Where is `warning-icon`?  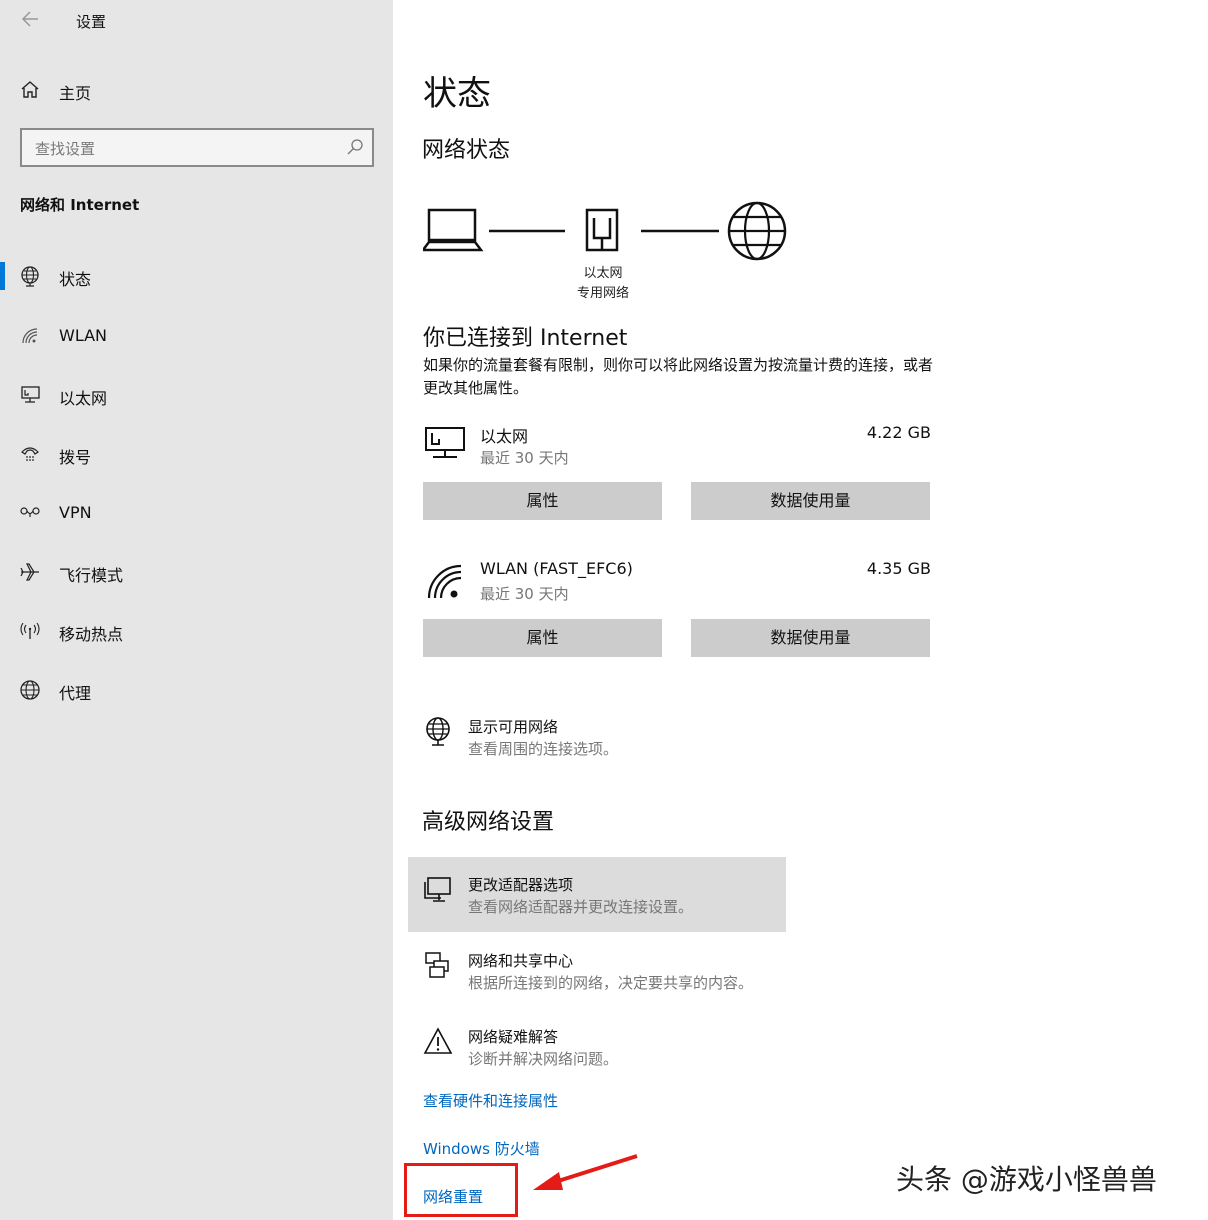
warning-icon is located at coordinates (438, 1040).